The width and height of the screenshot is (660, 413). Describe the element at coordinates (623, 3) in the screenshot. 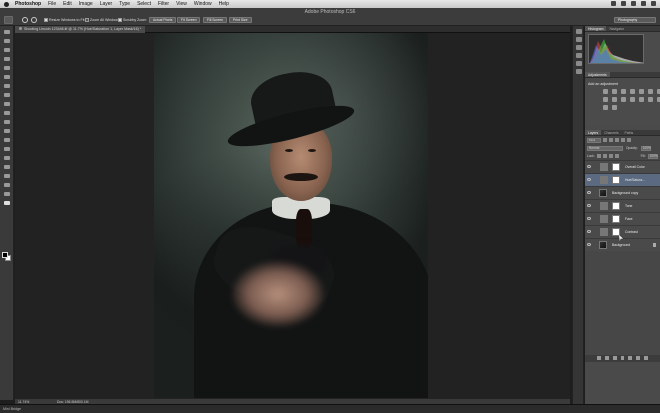

I see `volume-icon` at that location.